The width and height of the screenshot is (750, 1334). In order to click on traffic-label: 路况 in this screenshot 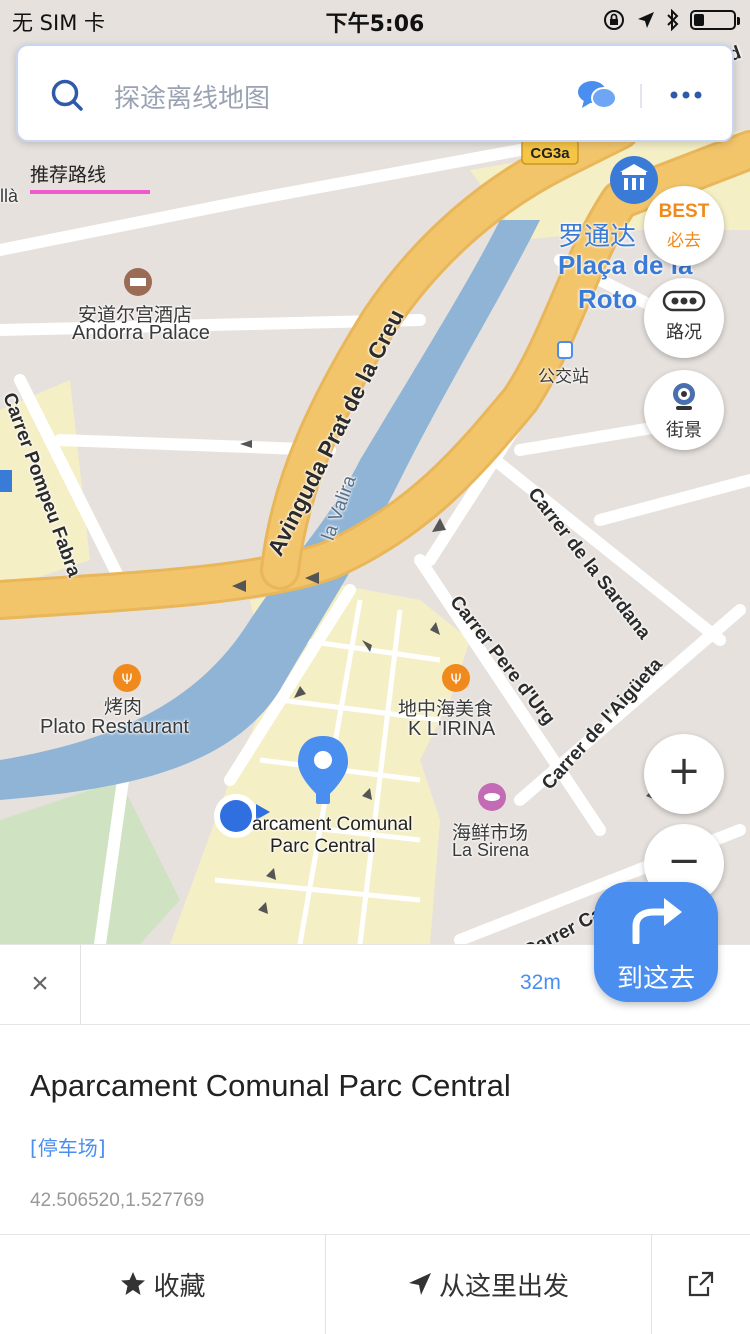, I will do `click(684, 332)`.